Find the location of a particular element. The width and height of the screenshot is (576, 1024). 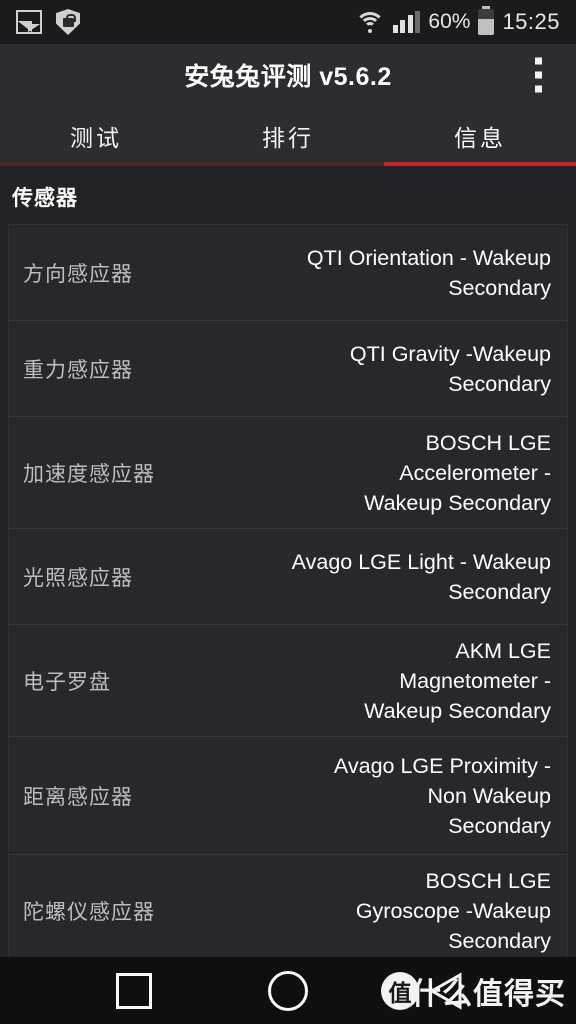

tab-info-label: 信息 is located at coordinates (480, 138).